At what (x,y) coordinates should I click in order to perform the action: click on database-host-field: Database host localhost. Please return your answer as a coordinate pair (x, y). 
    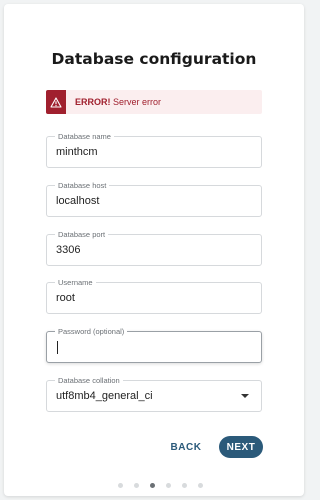
    Looking at the image, I should click on (154, 199).